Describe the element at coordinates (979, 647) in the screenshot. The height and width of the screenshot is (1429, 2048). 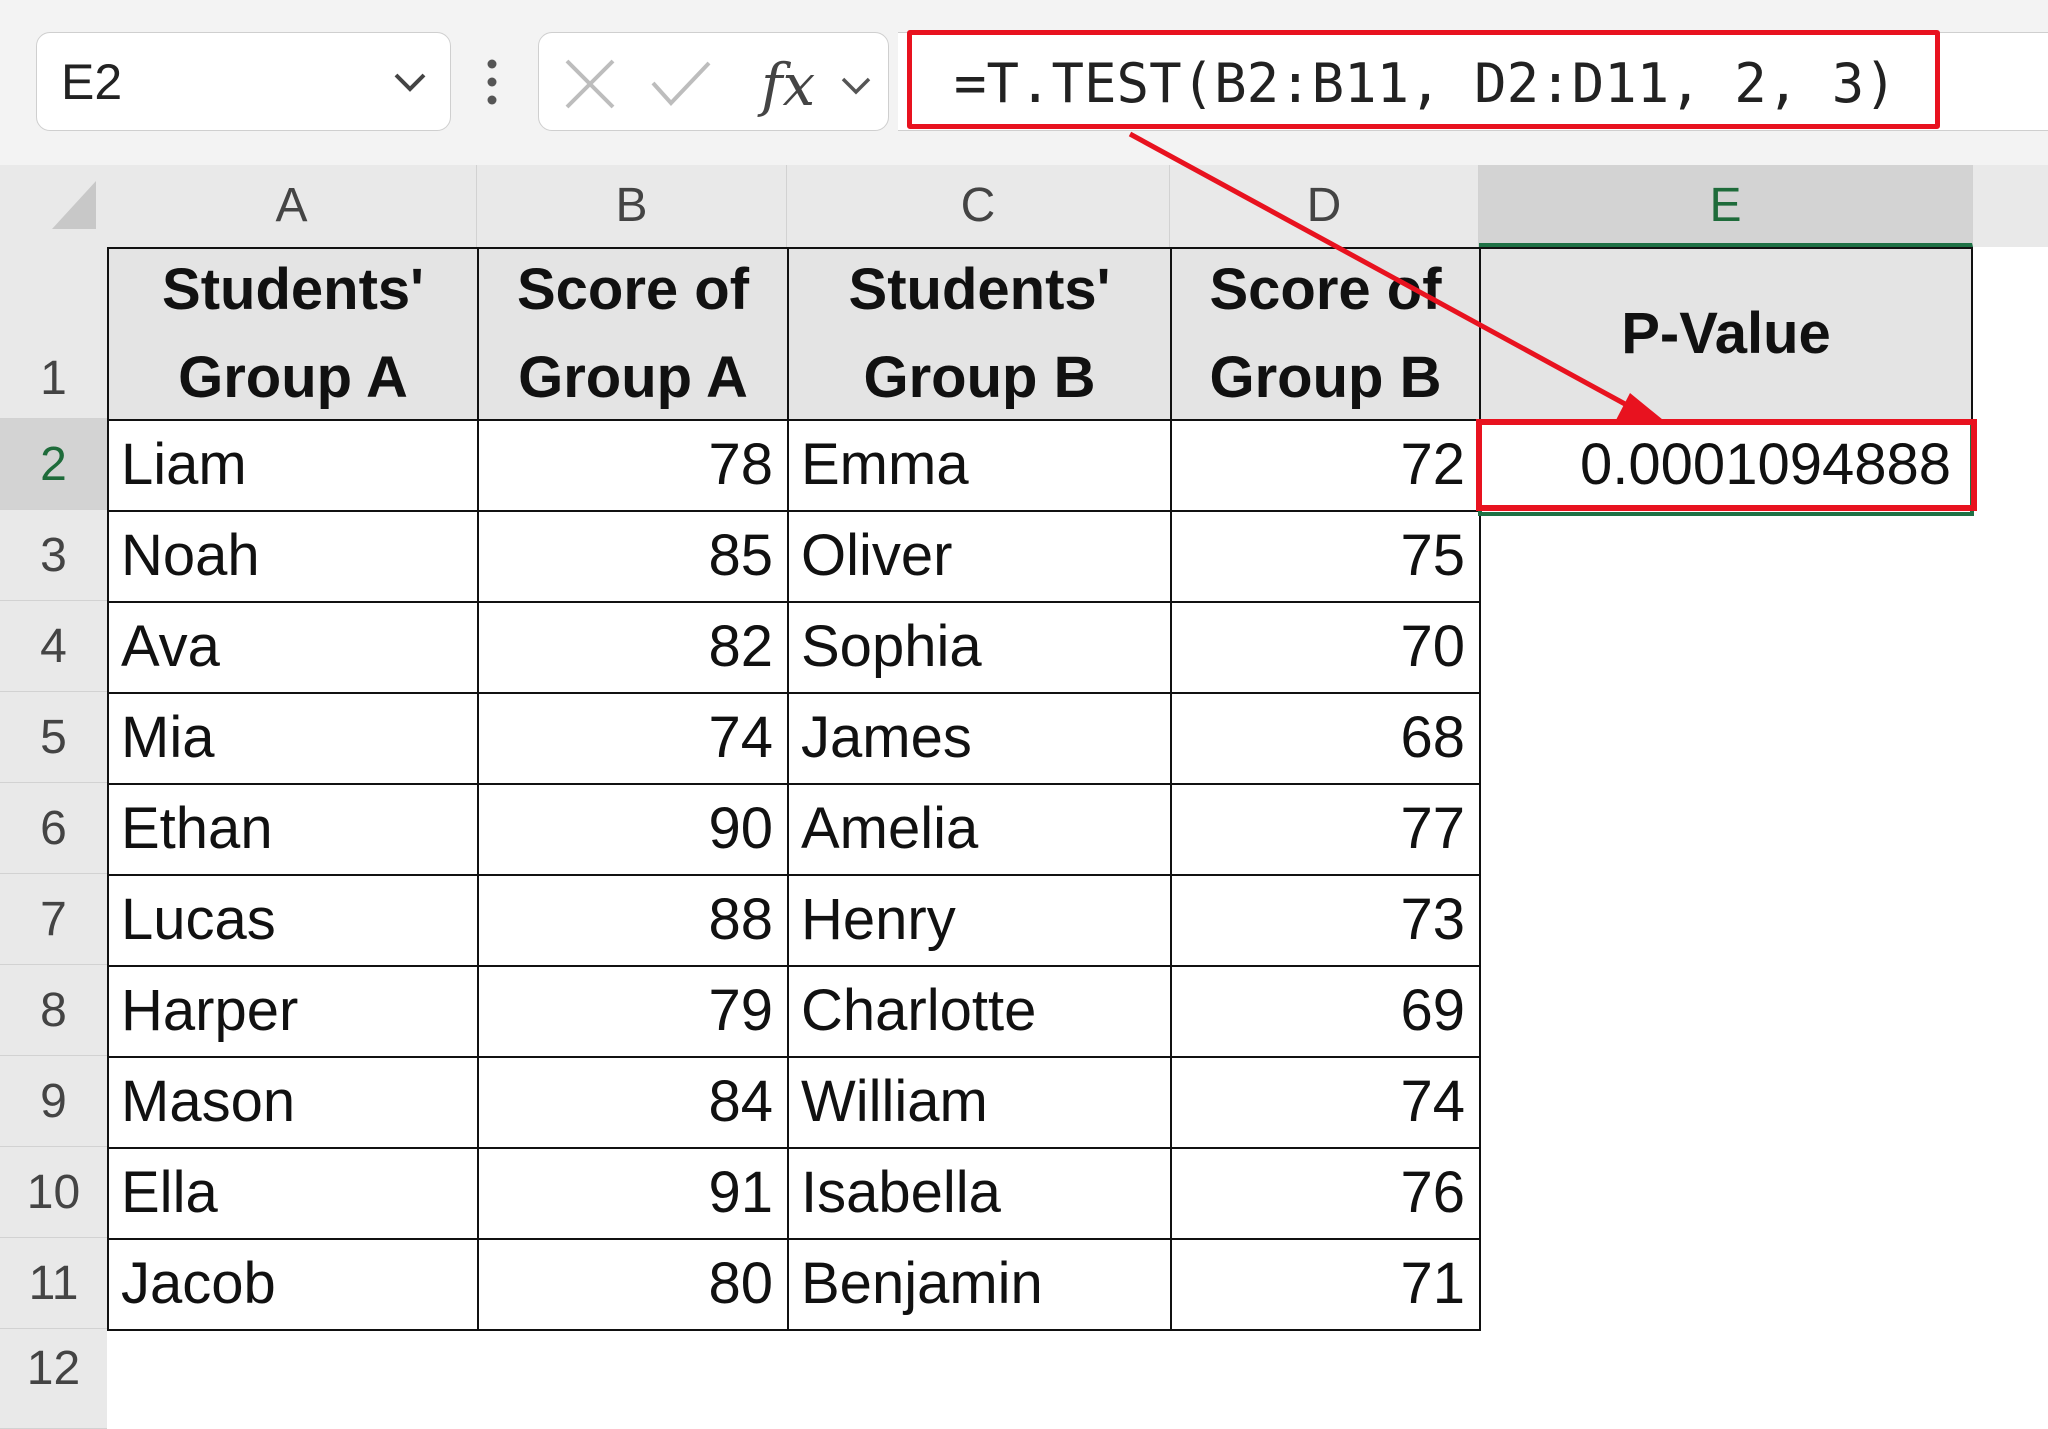
I see `student-b-cell: Sophia` at that location.